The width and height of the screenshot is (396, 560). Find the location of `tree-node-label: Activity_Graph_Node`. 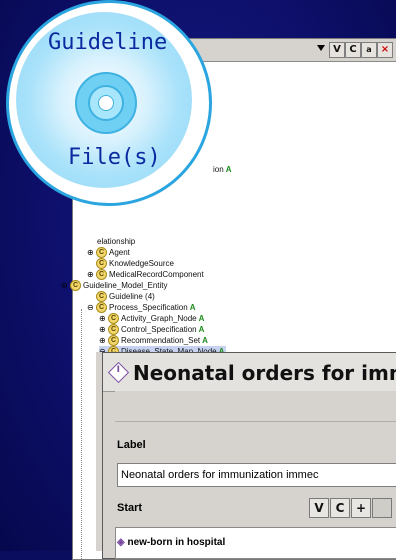

tree-node-label: Activity_Graph_Node is located at coordinates (159, 318).